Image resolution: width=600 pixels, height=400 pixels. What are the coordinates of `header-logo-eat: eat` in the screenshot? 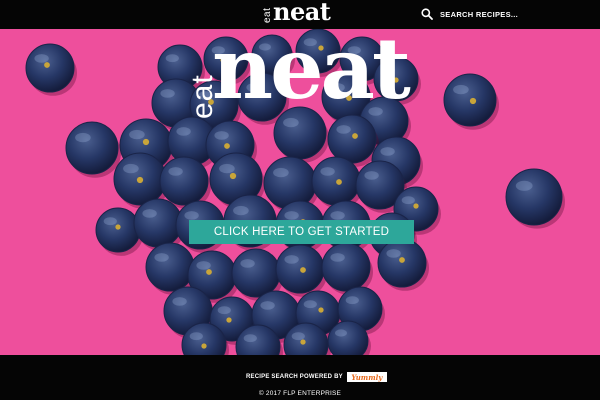 It's located at (267, 15).